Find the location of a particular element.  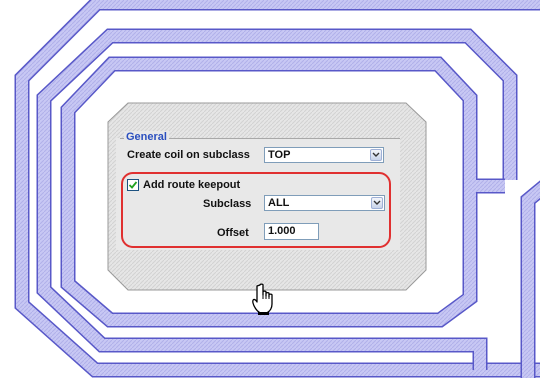

coil-subclass-select: TOP is located at coordinates (324, 155).